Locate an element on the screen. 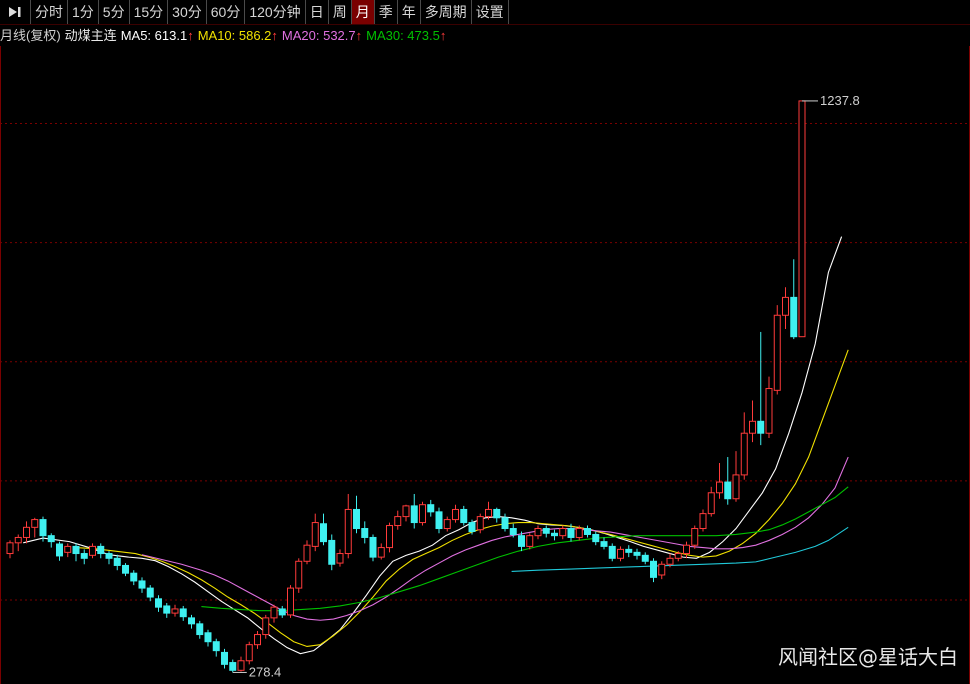  ma30-label: MA30: 473.5 is located at coordinates (403, 35).